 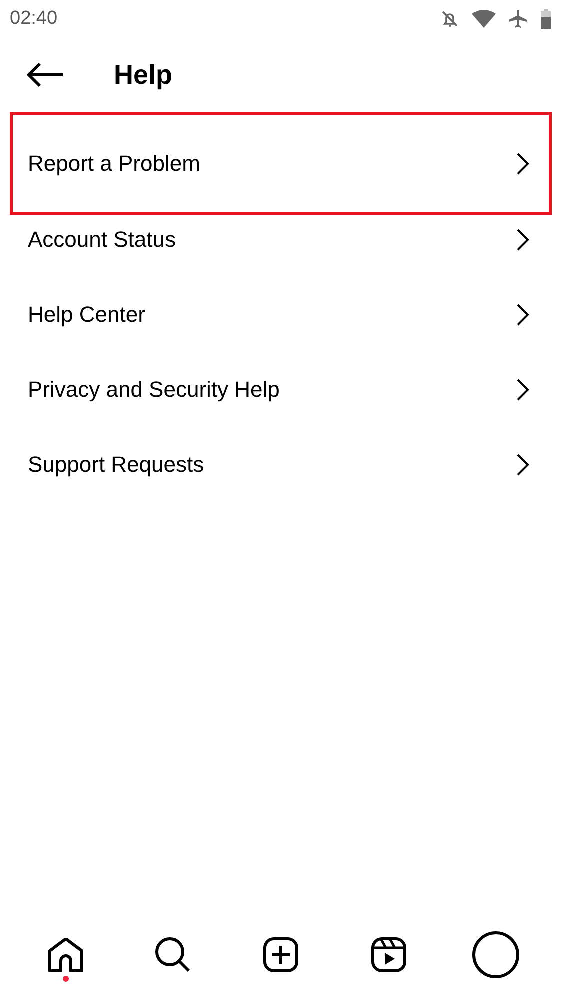 I want to click on home-icon, so click(x=66, y=955).